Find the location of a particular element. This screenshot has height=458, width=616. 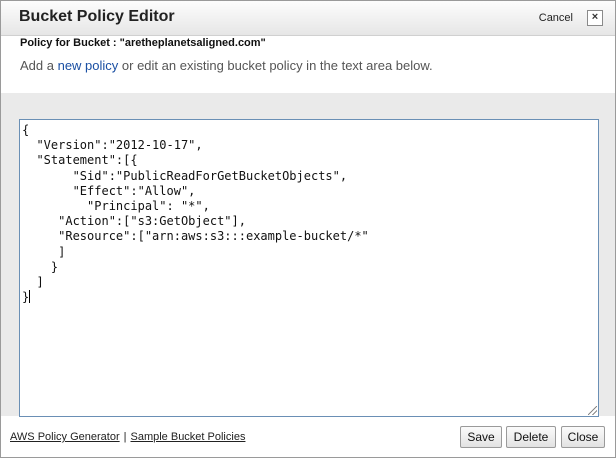

close-icon: × is located at coordinates (595, 18).